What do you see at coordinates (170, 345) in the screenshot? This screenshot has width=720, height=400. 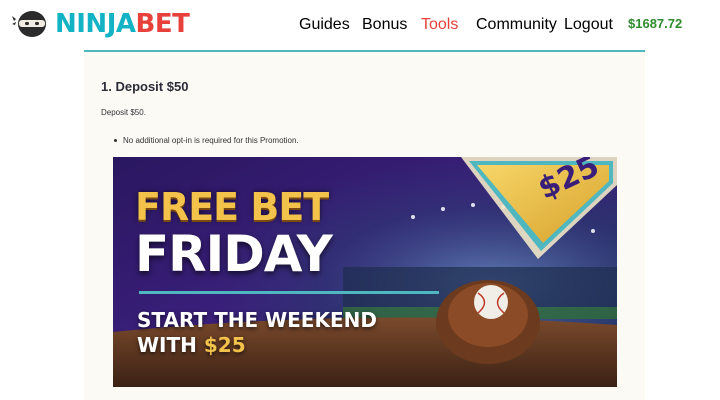 I see `banner-subline-2-prefix: WITH` at bounding box center [170, 345].